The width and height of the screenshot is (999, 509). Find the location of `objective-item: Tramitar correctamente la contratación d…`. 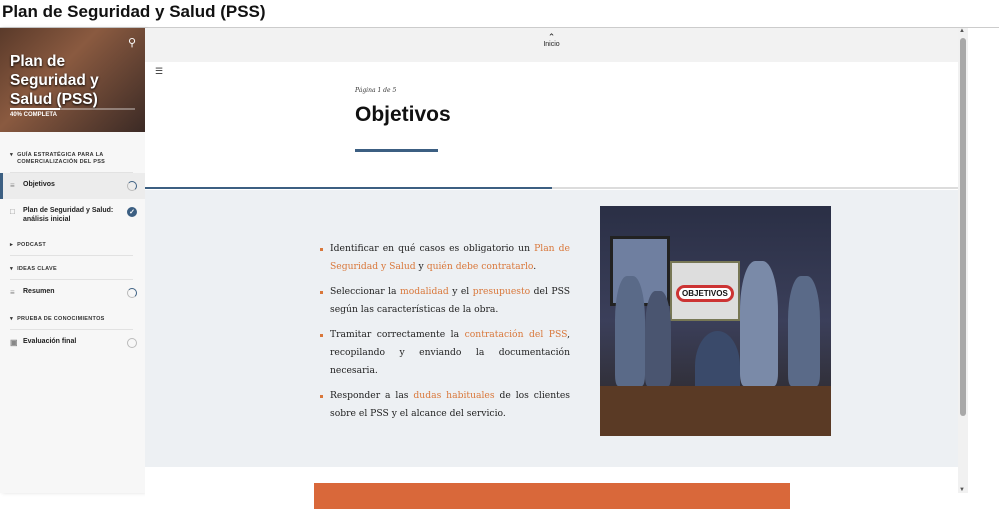

objective-item: Tramitar correctamente la contratación d… is located at coordinates (445, 353).